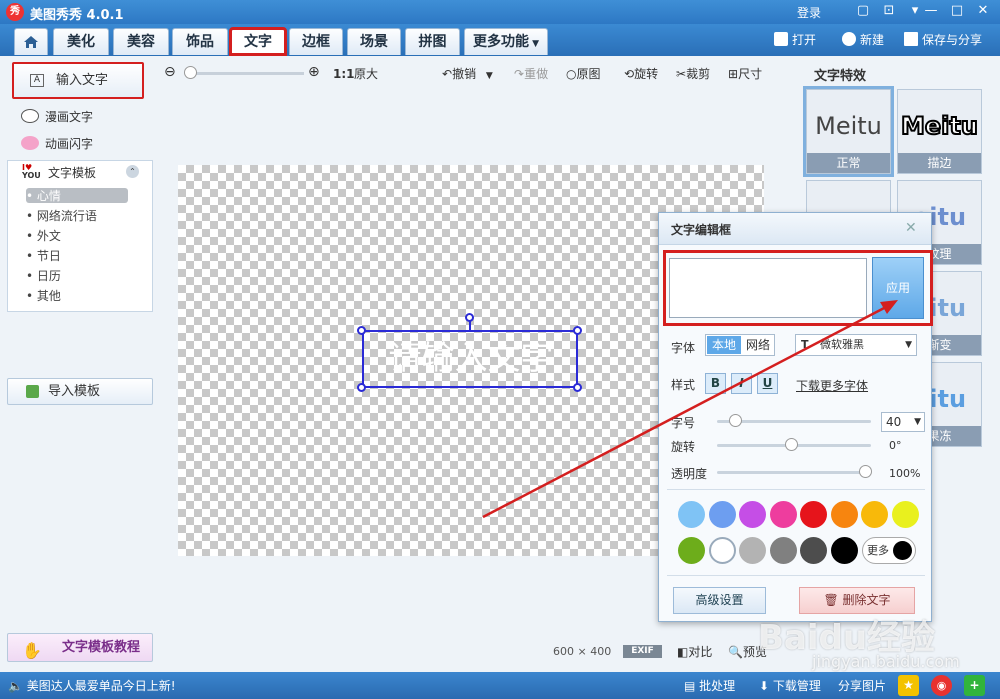  I want to click on tab-beauty: 美容, so click(141, 41).